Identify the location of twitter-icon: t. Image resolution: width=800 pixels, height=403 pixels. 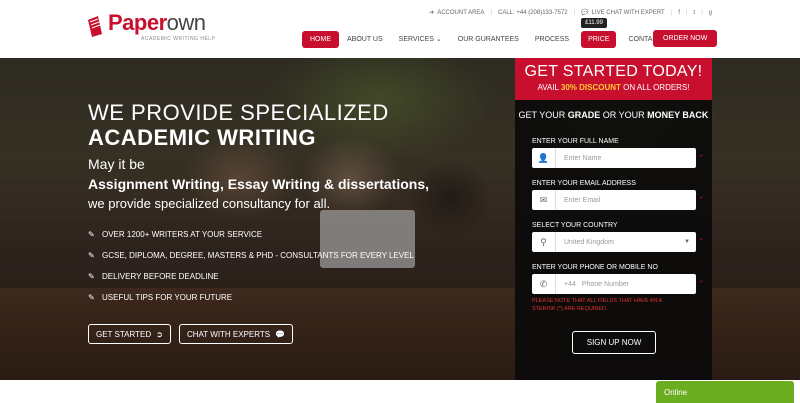
(694, 13).